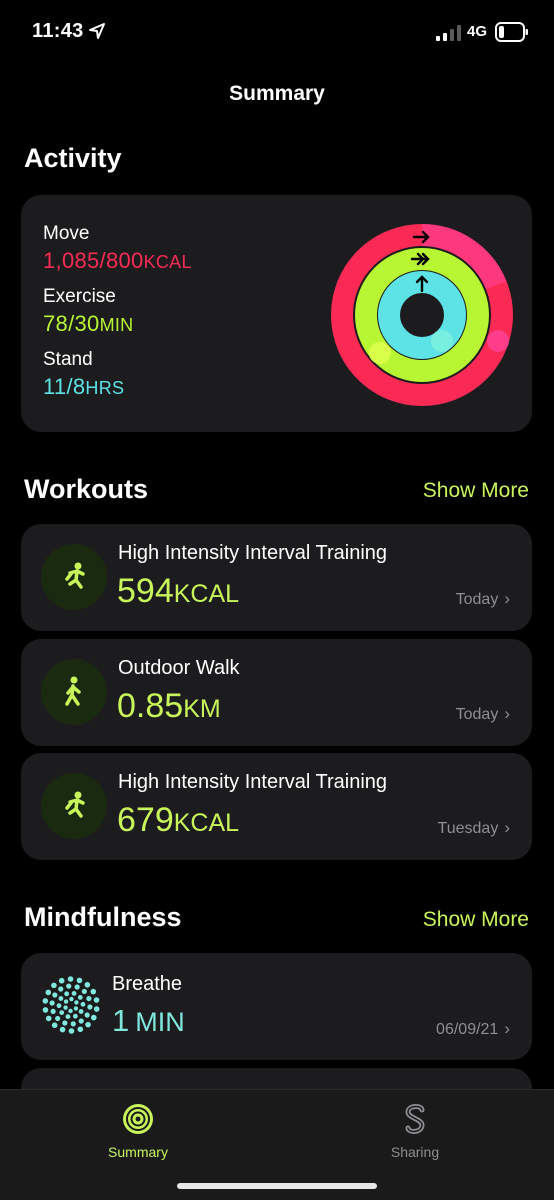 The height and width of the screenshot is (1200, 554). I want to click on move-value: 1,085/800KCAL, so click(117, 261).